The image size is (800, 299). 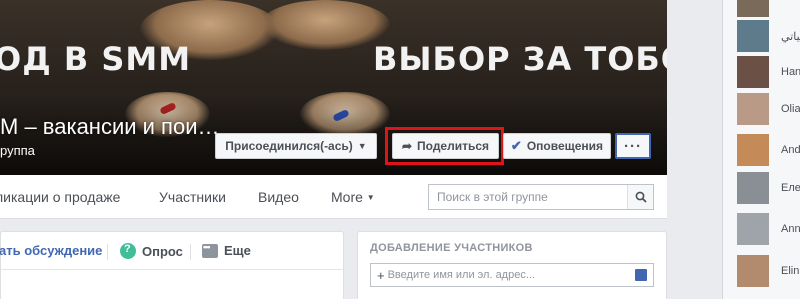 I want to click on joined-label: Присоединился(-ась), so click(x=289, y=146).